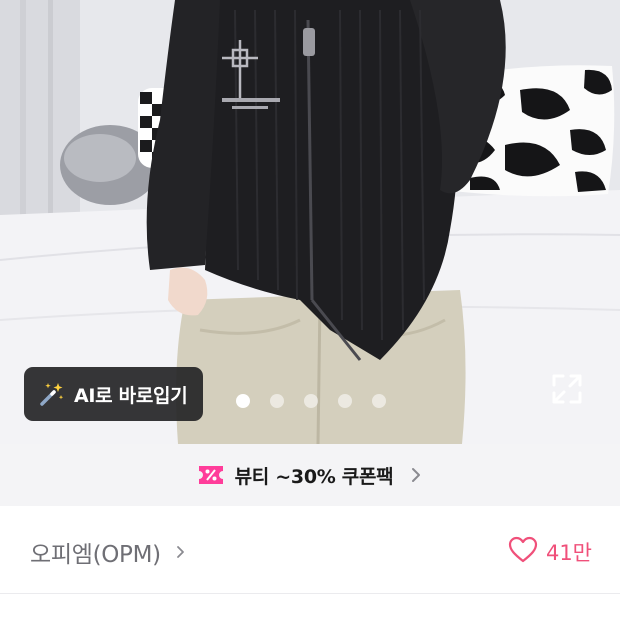 Image resolution: width=620 pixels, height=620 pixels. What do you see at coordinates (523, 552) in the screenshot?
I see `heart-icon` at bounding box center [523, 552].